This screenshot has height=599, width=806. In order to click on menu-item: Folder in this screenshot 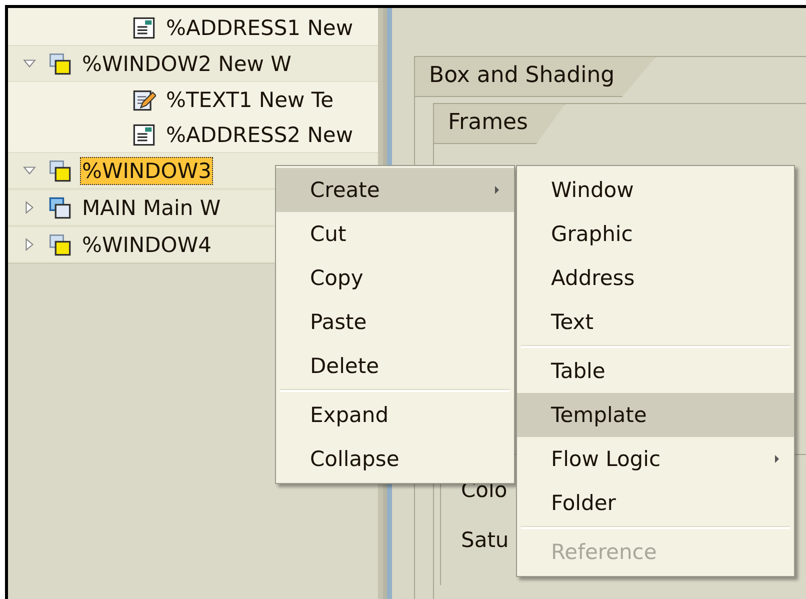, I will do `click(655, 503)`.